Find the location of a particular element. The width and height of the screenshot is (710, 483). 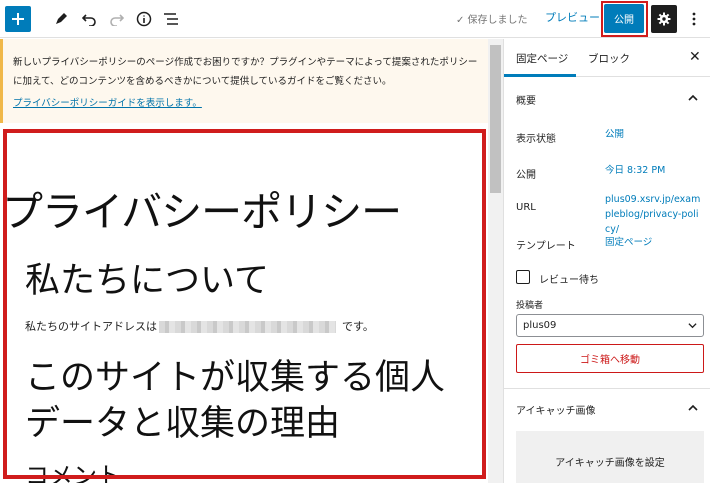

redo-button is located at coordinates (117, 19).